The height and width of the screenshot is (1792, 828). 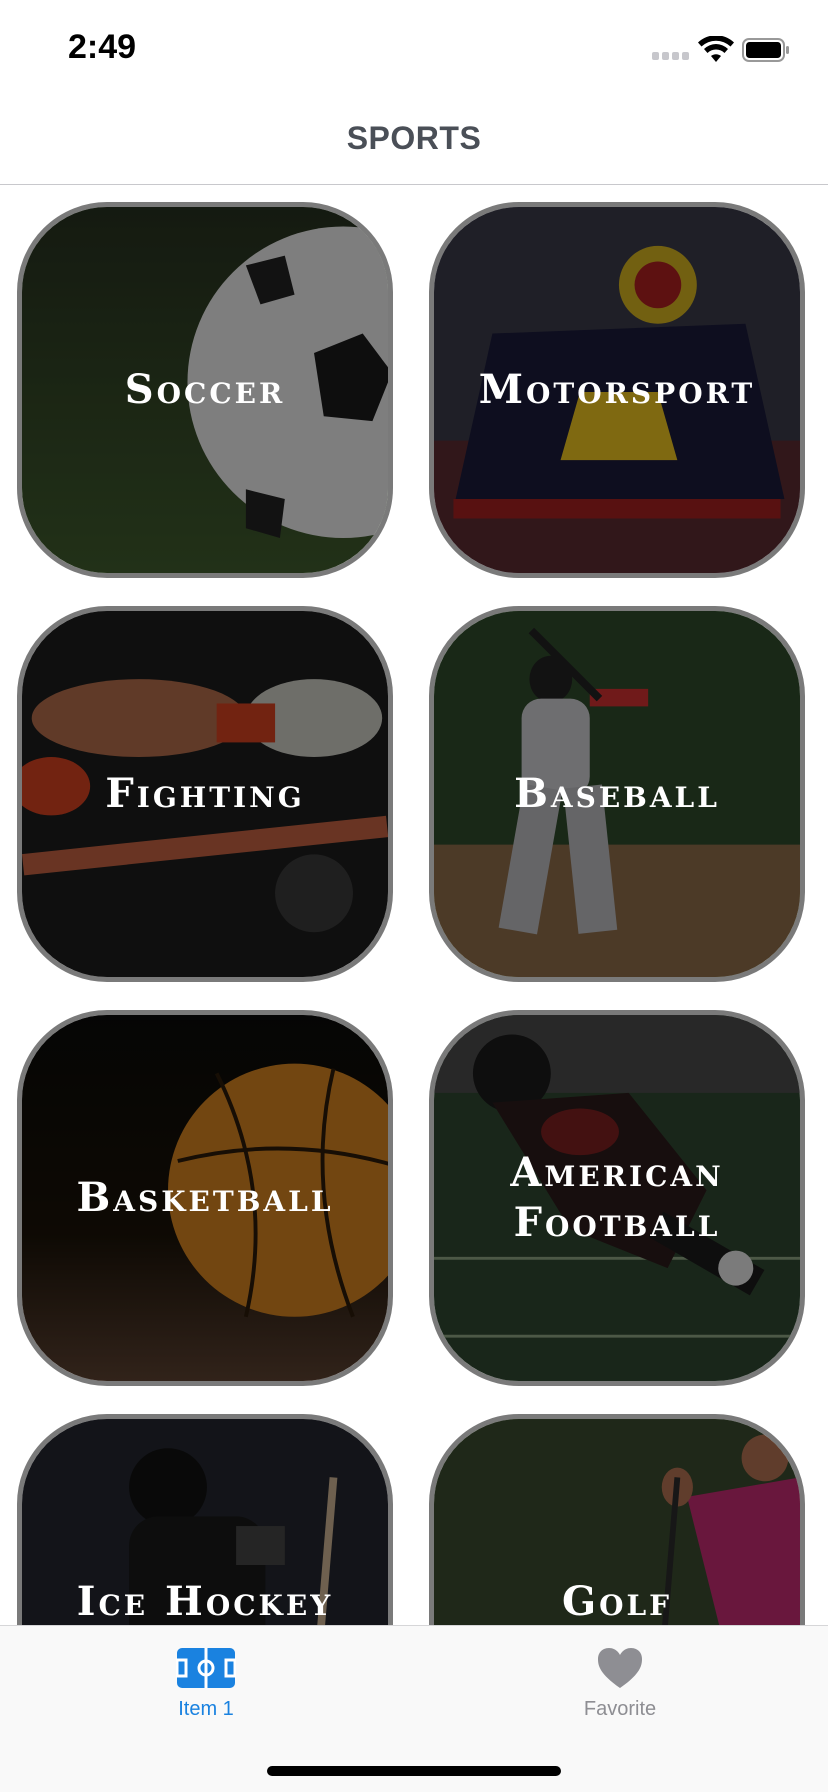 I want to click on tile-soccer: Soccer, so click(x=205, y=390).